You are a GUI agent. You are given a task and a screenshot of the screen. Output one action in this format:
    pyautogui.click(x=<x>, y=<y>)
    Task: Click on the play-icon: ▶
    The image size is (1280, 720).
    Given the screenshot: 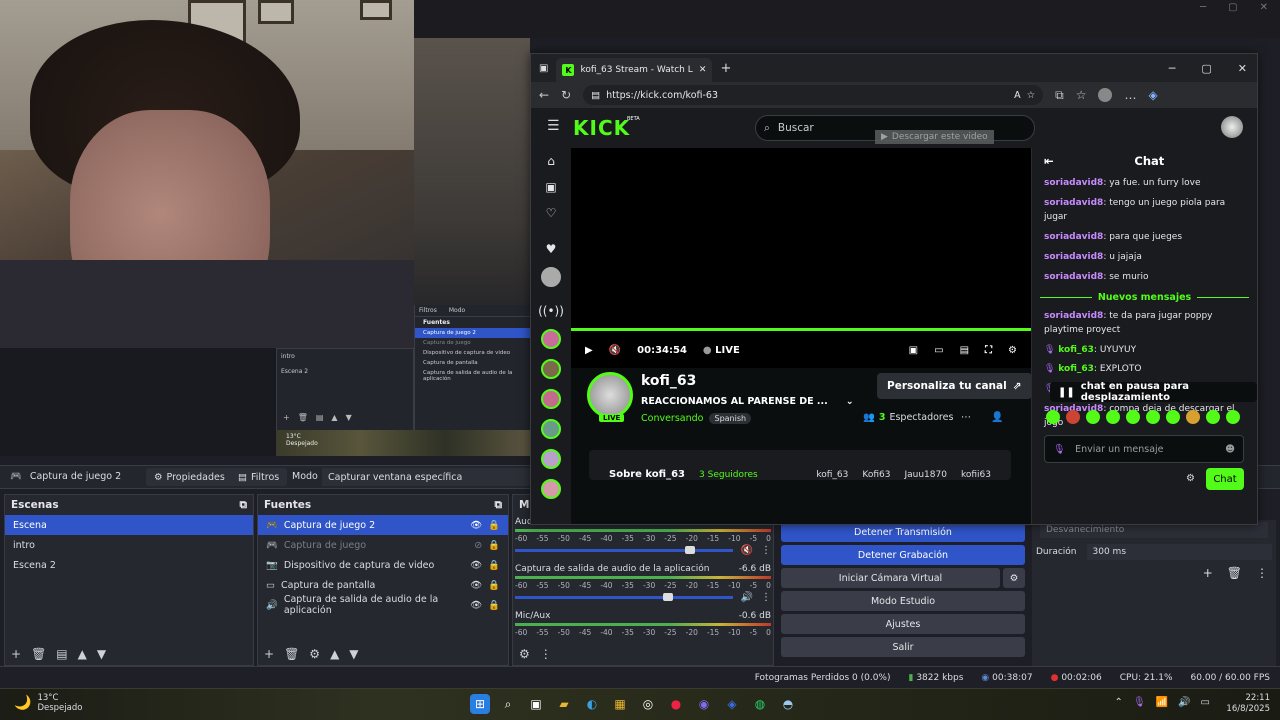 What is the action you would take?
    pyautogui.click(x=589, y=350)
    